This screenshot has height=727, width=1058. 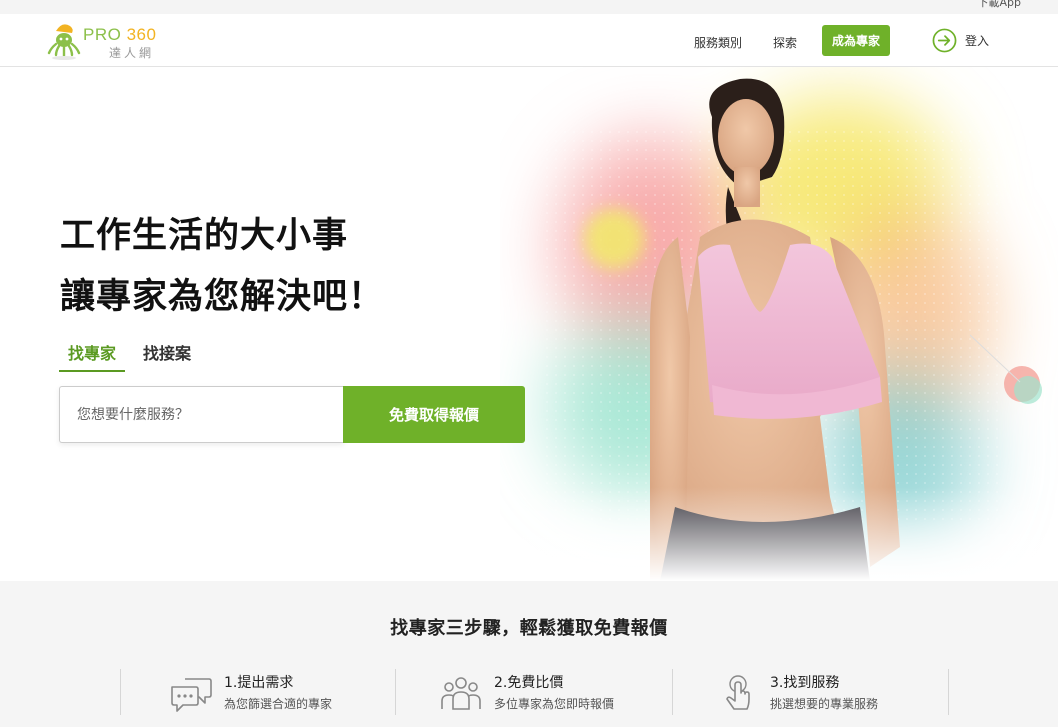 I want to click on service-search-box, so click(x=201, y=414).